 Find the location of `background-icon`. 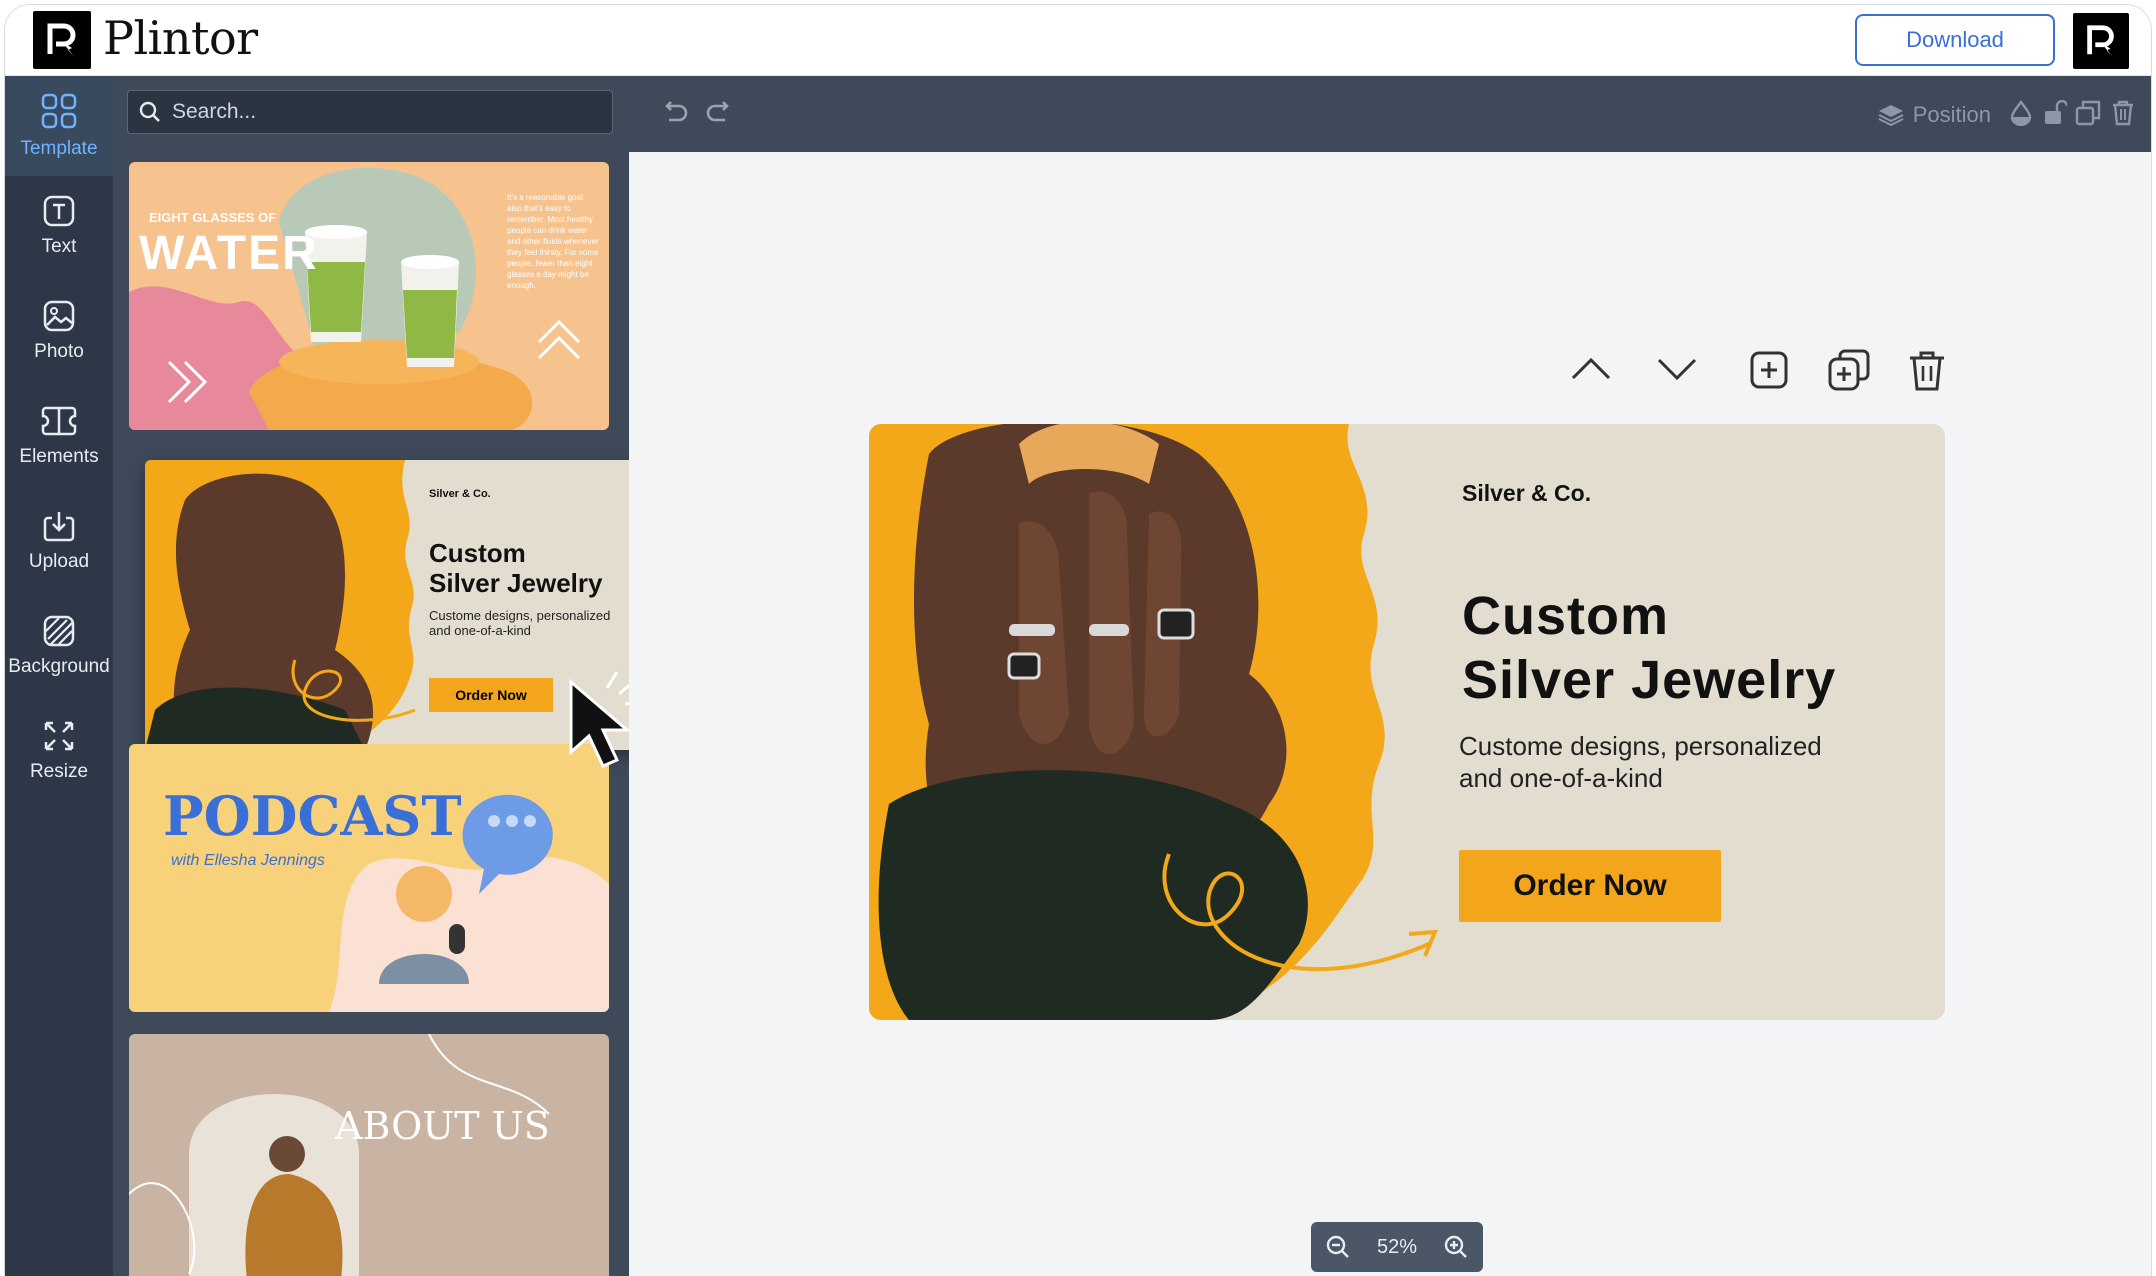

background-icon is located at coordinates (59, 631).